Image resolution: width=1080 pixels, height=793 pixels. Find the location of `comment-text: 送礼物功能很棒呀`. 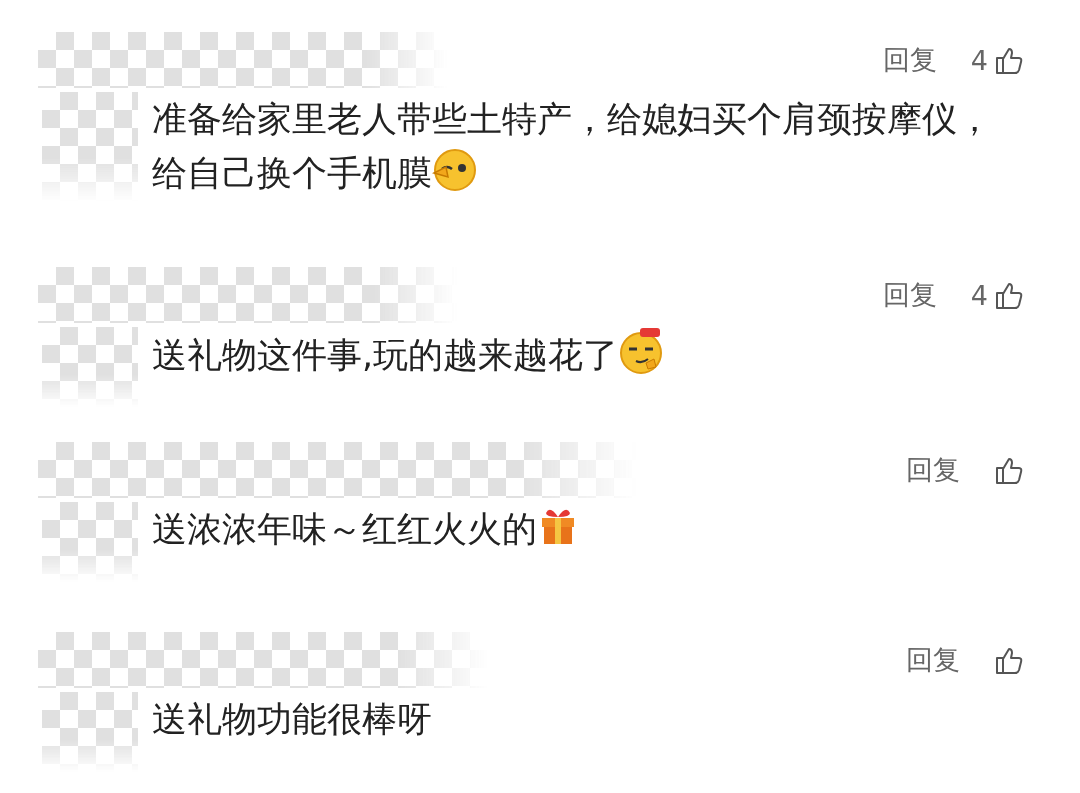

comment-text: 送礼物功能很棒呀 is located at coordinates (292, 719).